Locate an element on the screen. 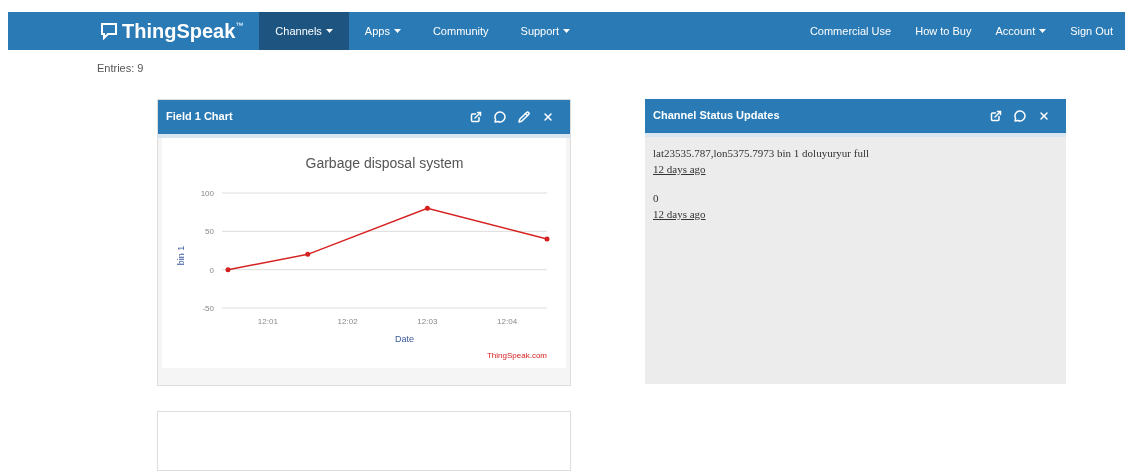 This screenshot has width=1125, height=471. entries-count: Entries: 9 is located at coordinates (121, 68).